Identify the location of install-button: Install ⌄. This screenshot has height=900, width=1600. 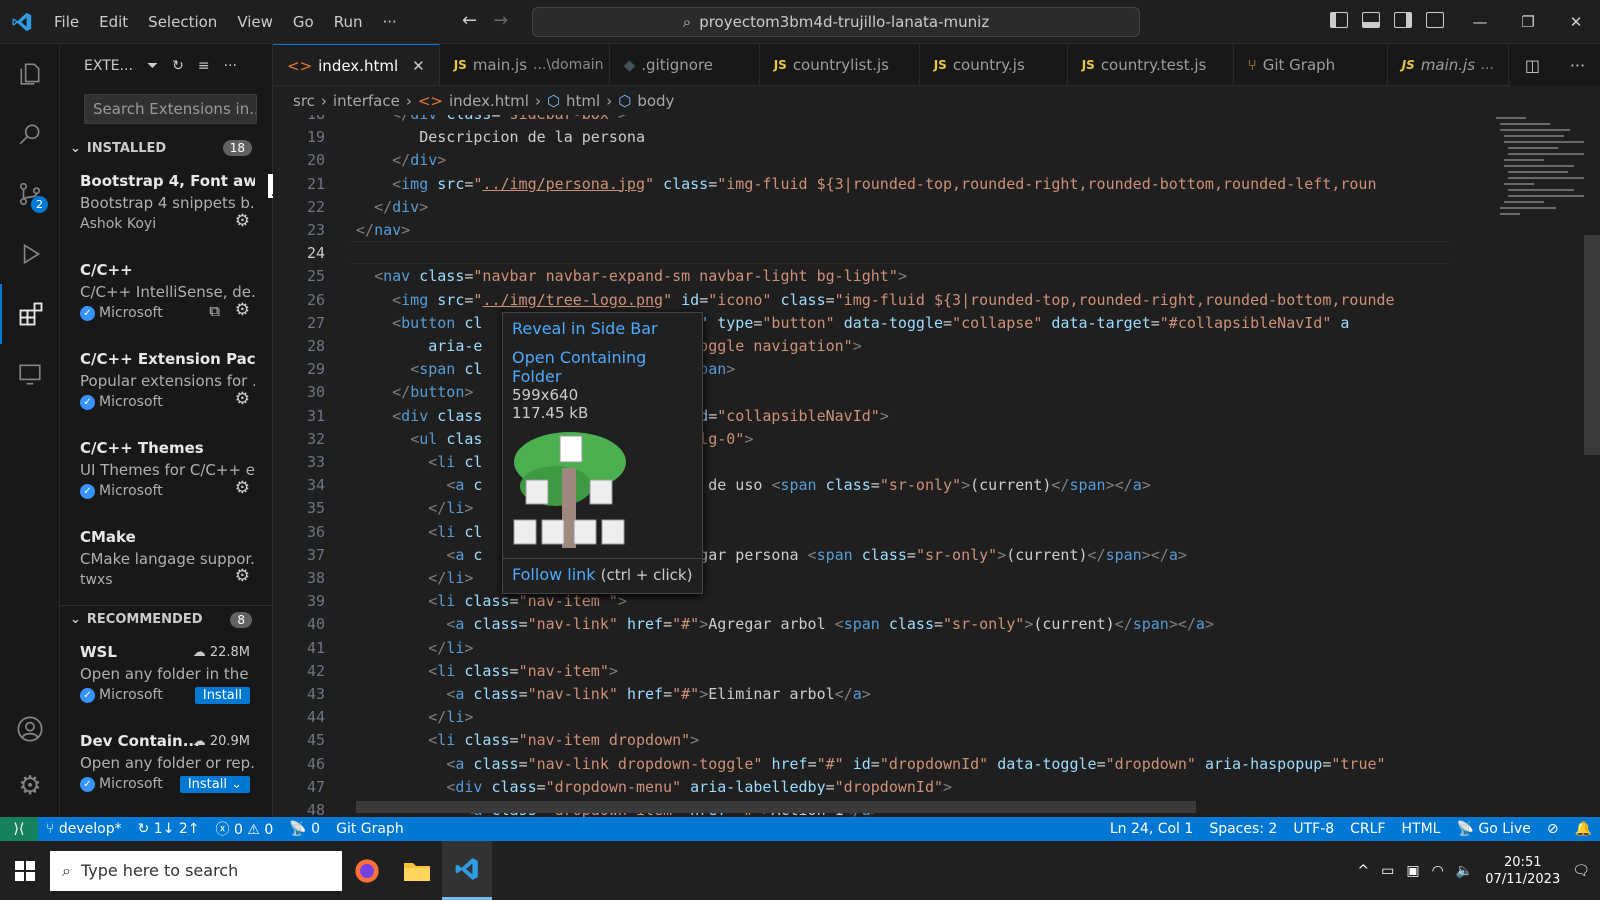
(214, 784).